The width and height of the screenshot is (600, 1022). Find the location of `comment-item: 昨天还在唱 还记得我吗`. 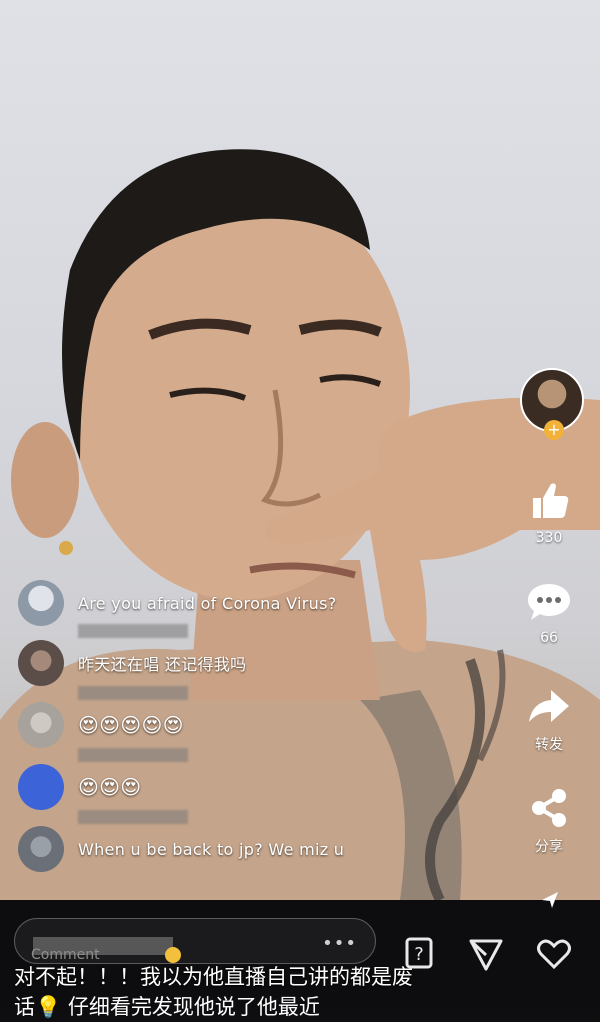

comment-item: 昨天还在唱 还记得我吗 is located at coordinates (132, 655).